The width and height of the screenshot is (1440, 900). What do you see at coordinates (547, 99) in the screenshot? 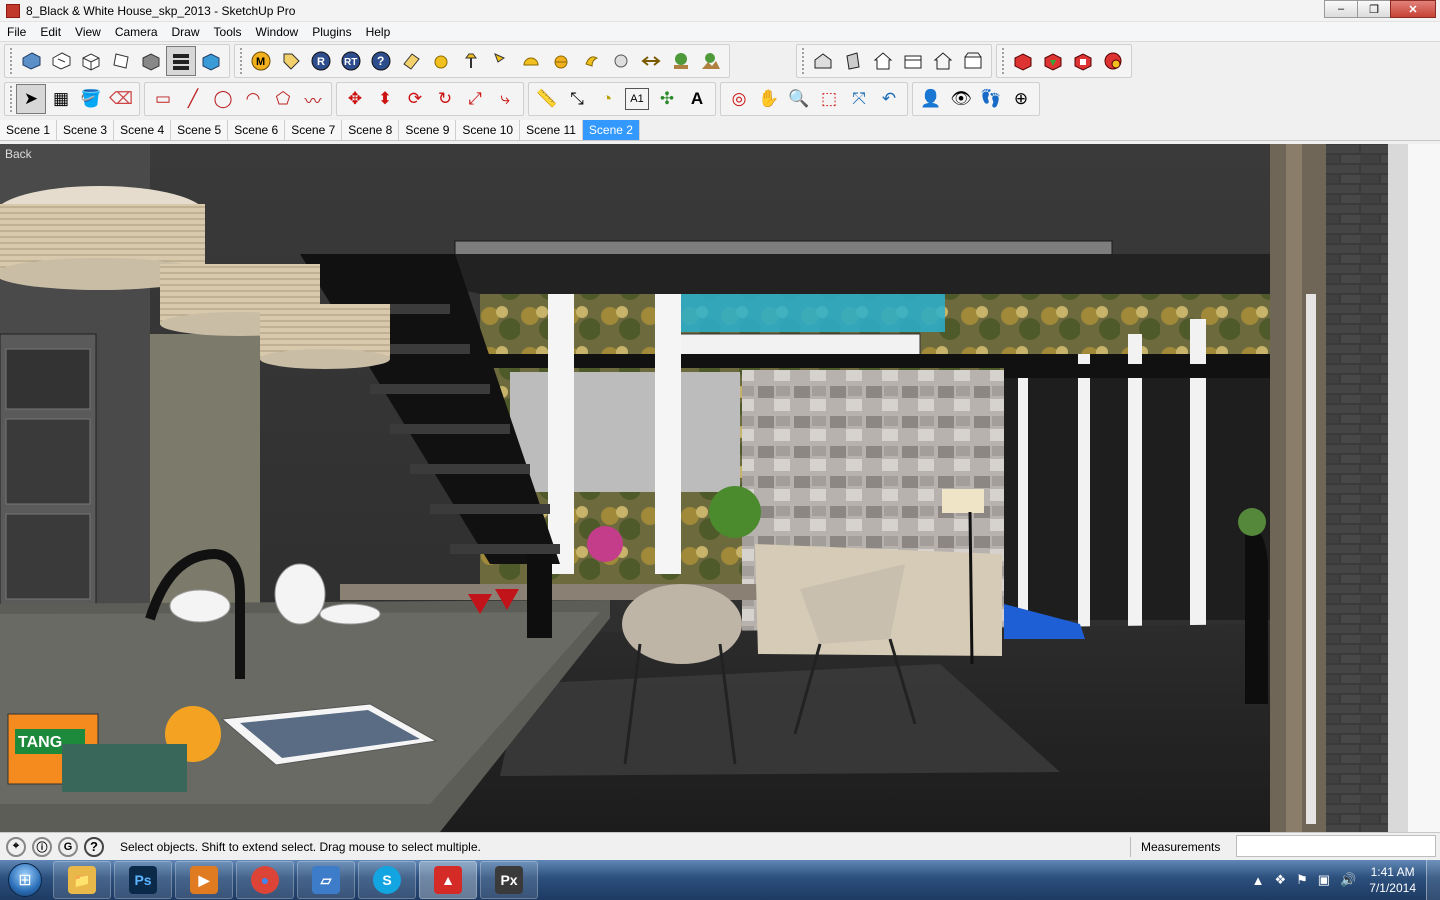
I see `tape-measure-icon: 📏` at bounding box center [547, 99].